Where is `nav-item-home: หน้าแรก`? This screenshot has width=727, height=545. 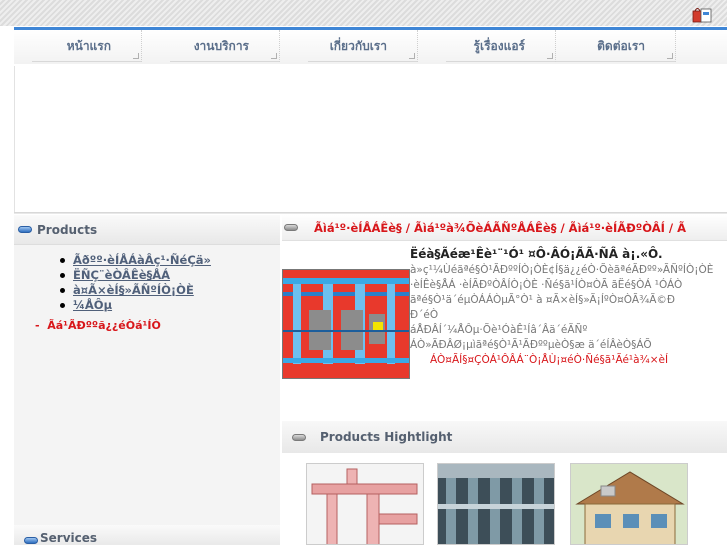
nav-item-home: หน้าแรก is located at coordinates (87, 46).